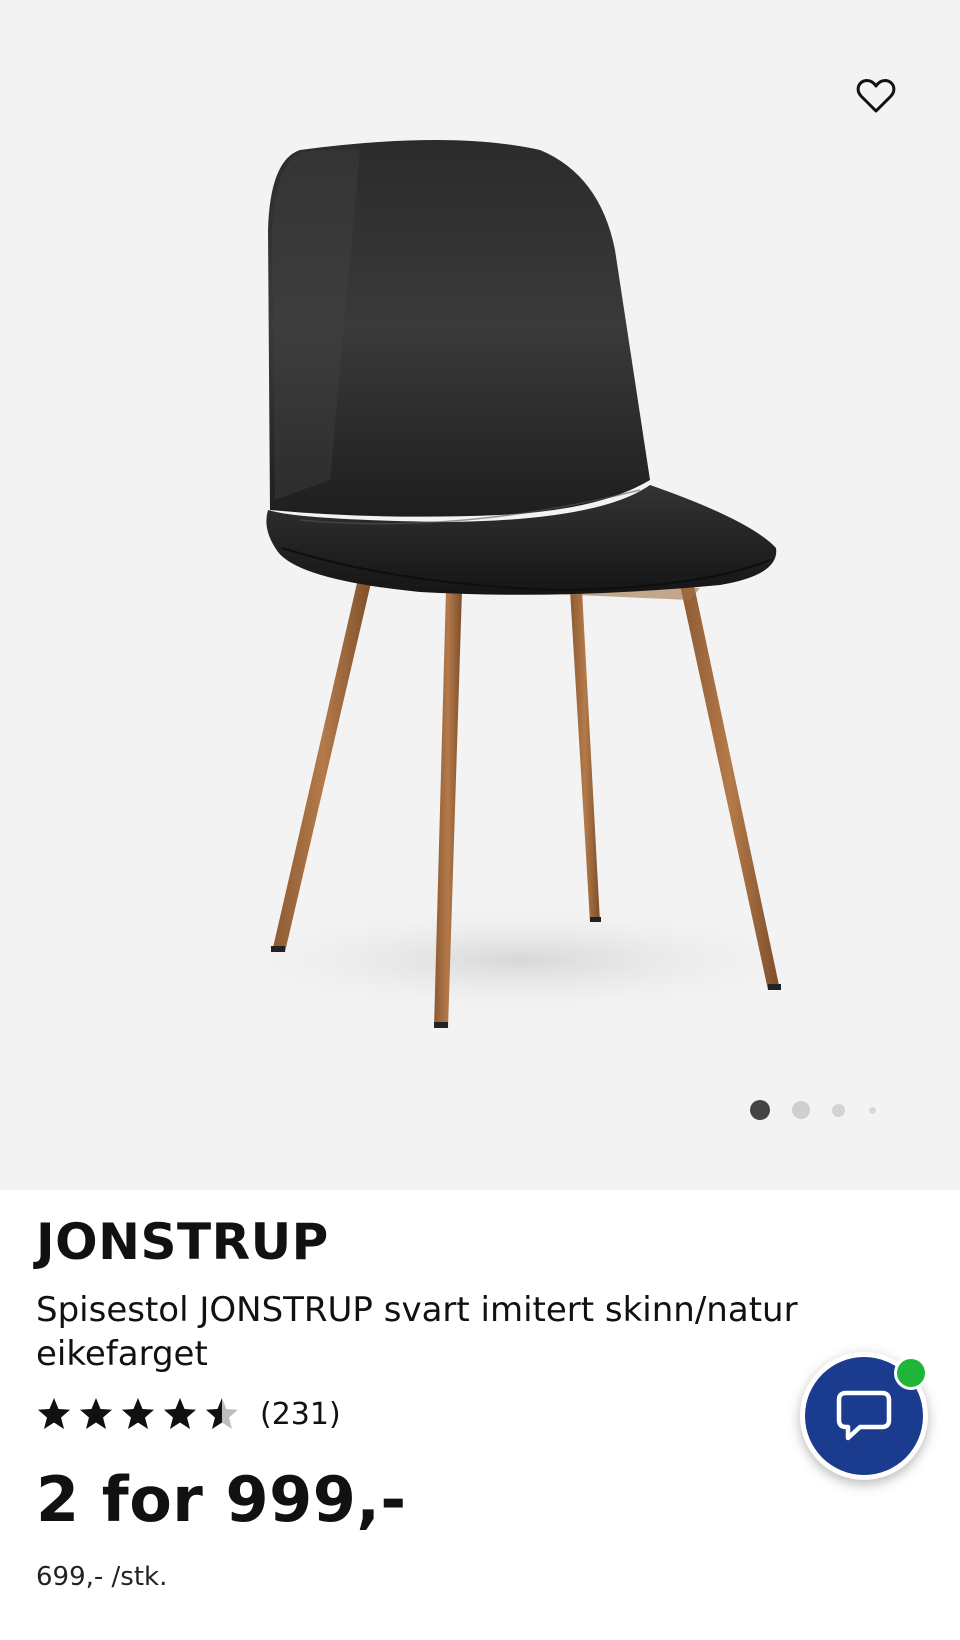  I want to click on gallery-pagination, so click(813, 1110).